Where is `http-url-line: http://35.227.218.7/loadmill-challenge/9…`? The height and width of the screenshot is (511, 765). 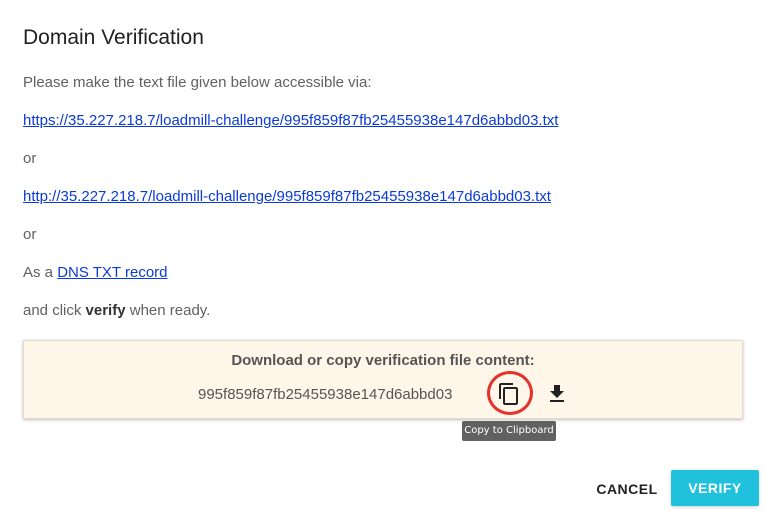 http-url-line: http://35.227.218.7/loadmill-challenge/9… is located at coordinates (287, 197).